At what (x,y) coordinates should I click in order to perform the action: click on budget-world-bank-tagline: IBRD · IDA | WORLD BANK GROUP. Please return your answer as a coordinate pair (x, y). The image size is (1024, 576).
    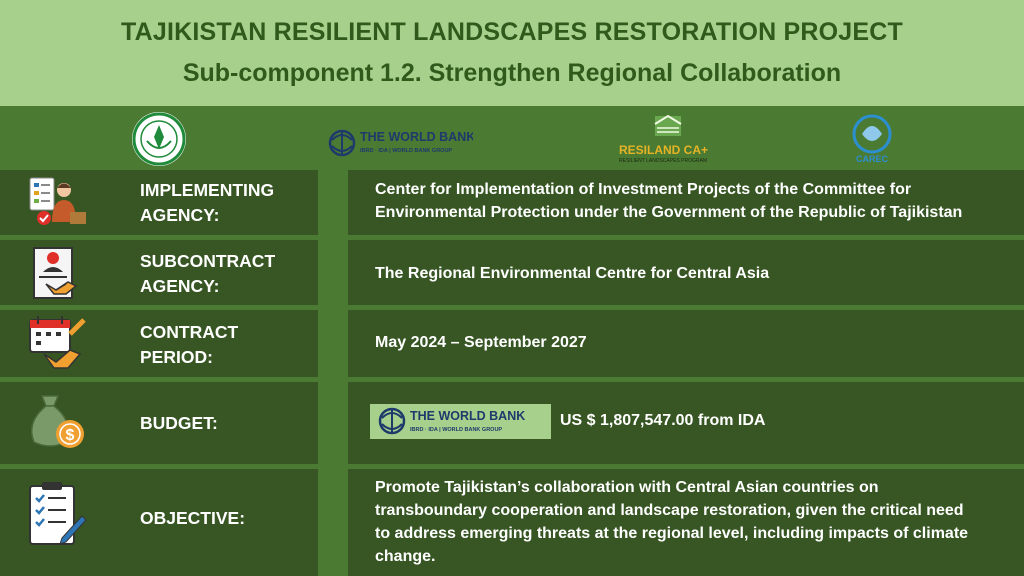
    Looking at the image, I should click on (456, 430).